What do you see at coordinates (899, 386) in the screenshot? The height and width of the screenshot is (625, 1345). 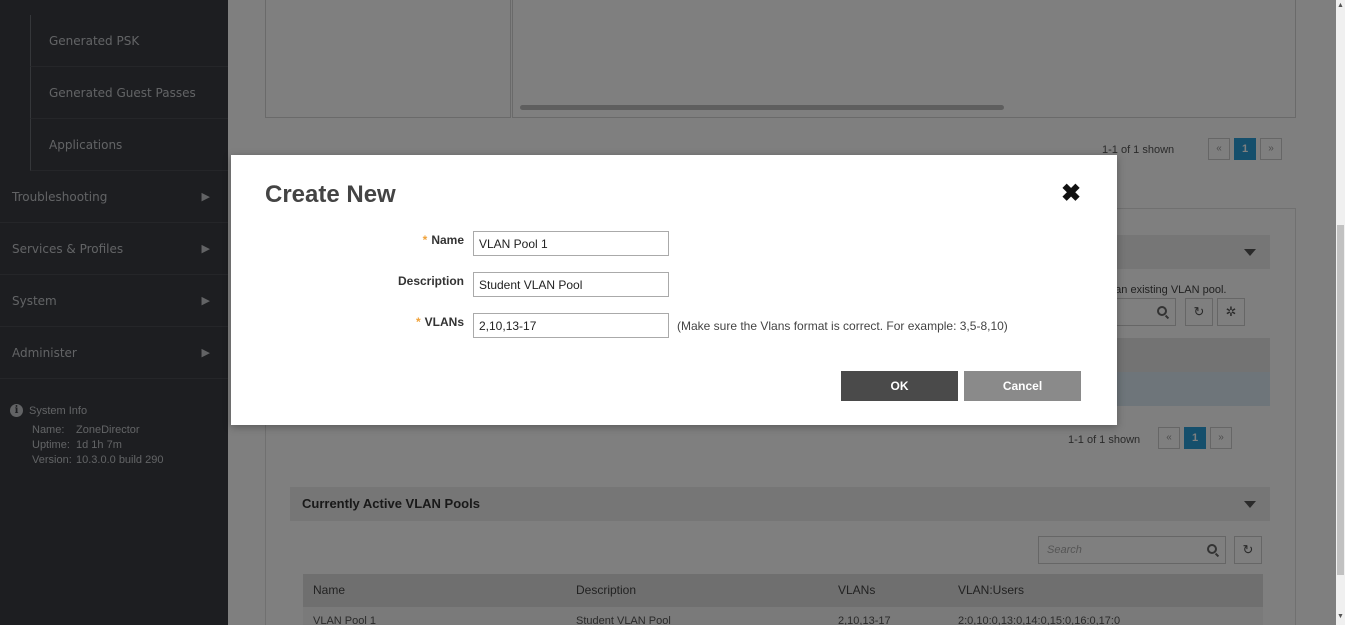 I see `ok-button: OK` at bounding box center [899, 386].